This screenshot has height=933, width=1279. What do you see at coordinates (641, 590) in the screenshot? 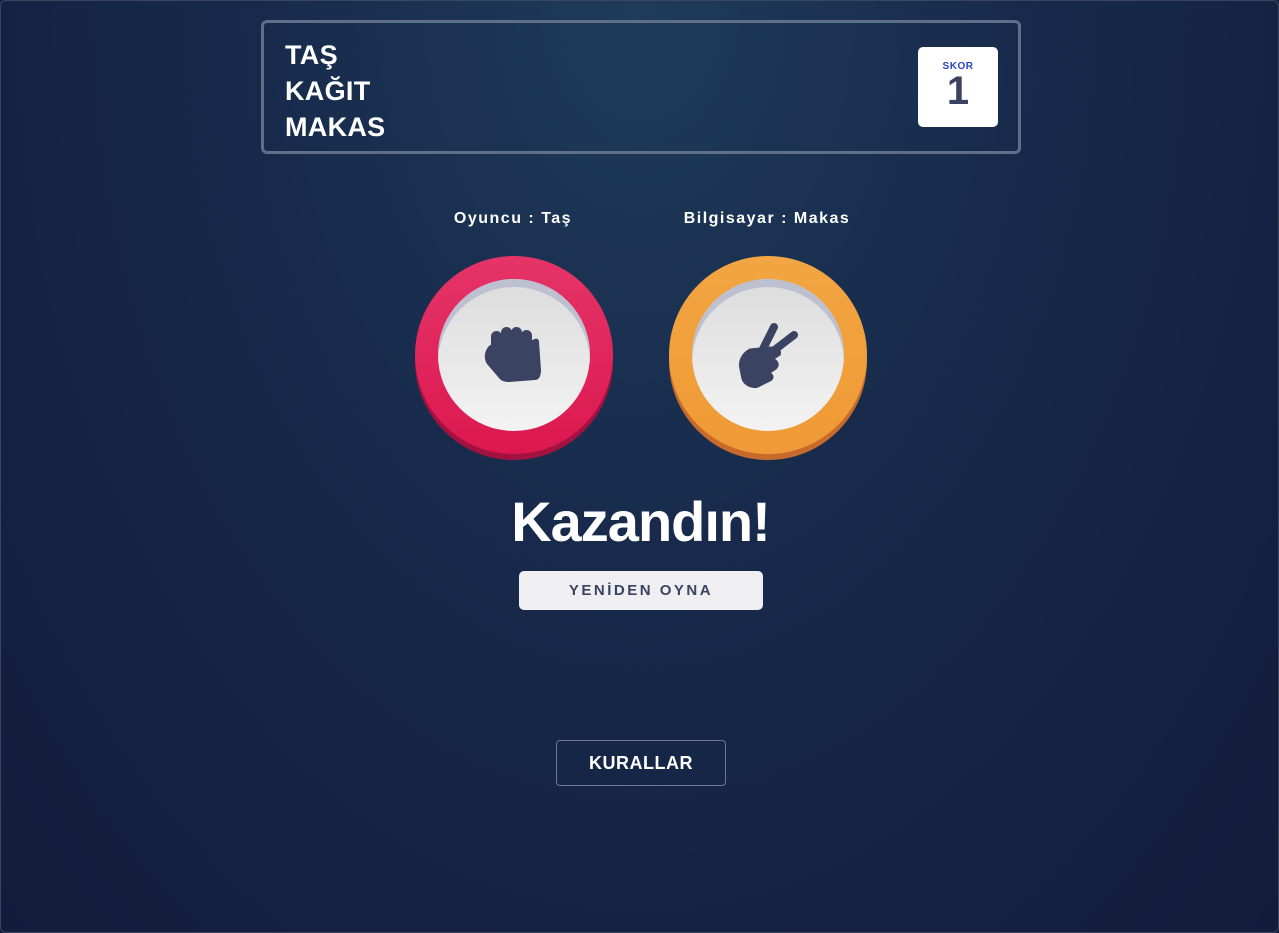
I see `play-again-button: YENİDEN OYNA` at bounding box center [641, 590].